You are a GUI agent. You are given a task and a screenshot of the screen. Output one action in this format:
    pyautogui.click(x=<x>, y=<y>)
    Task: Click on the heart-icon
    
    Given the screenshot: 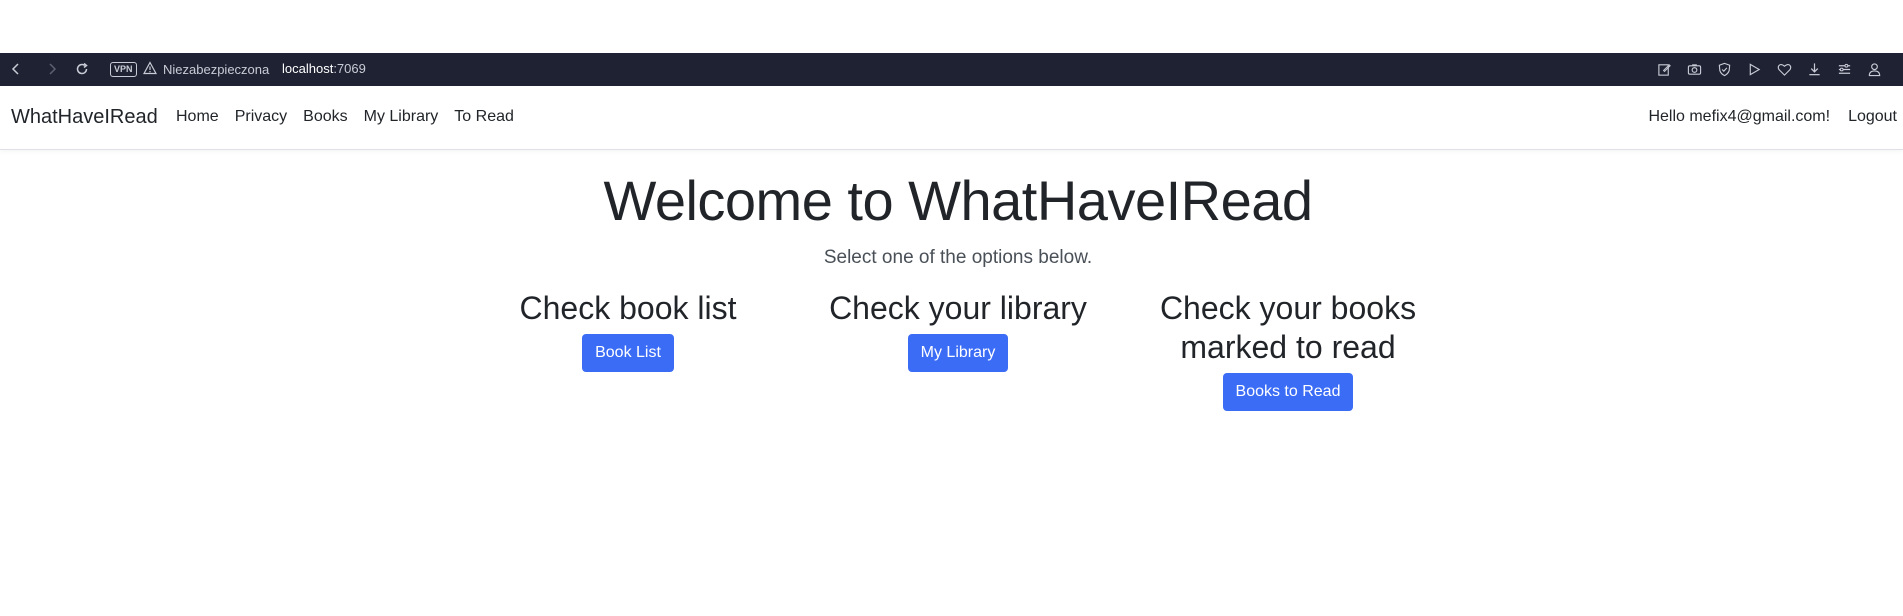 What is the action you would take?
    pyautogui.click(x=1784, y=69)
    